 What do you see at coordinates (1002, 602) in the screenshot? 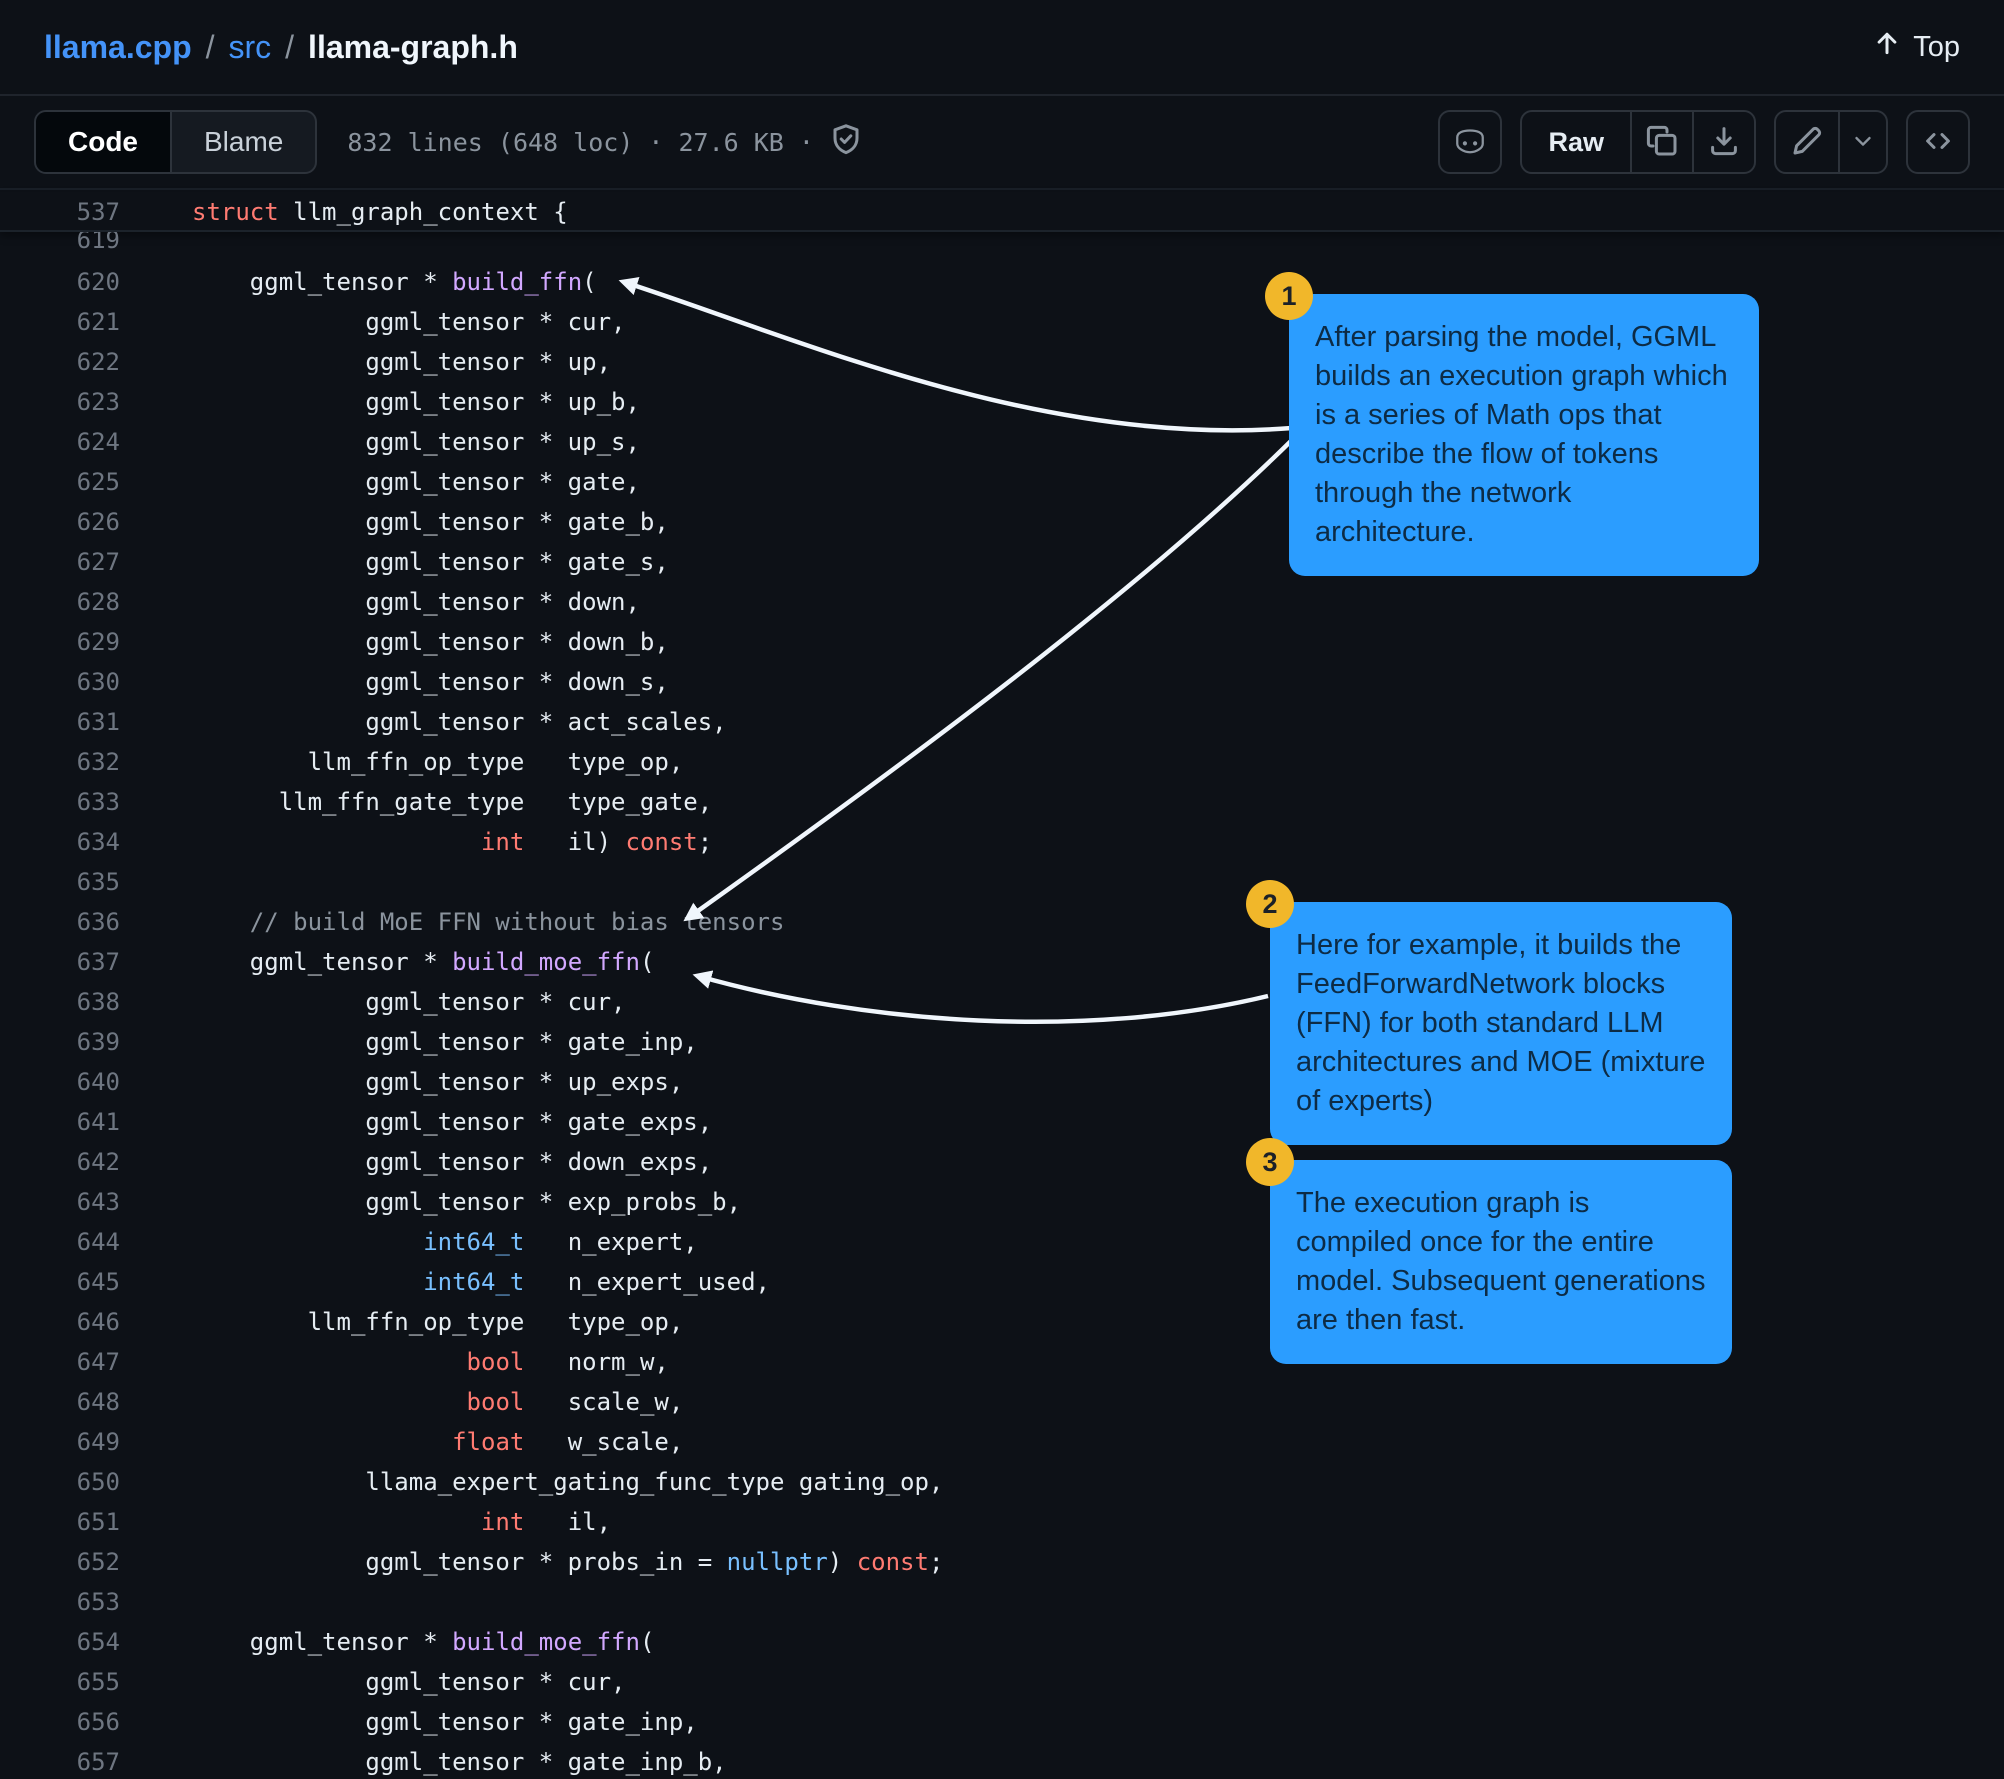
I see `code-line: 628 ggml_tensor * down,` at bounding box center [1002, 602].